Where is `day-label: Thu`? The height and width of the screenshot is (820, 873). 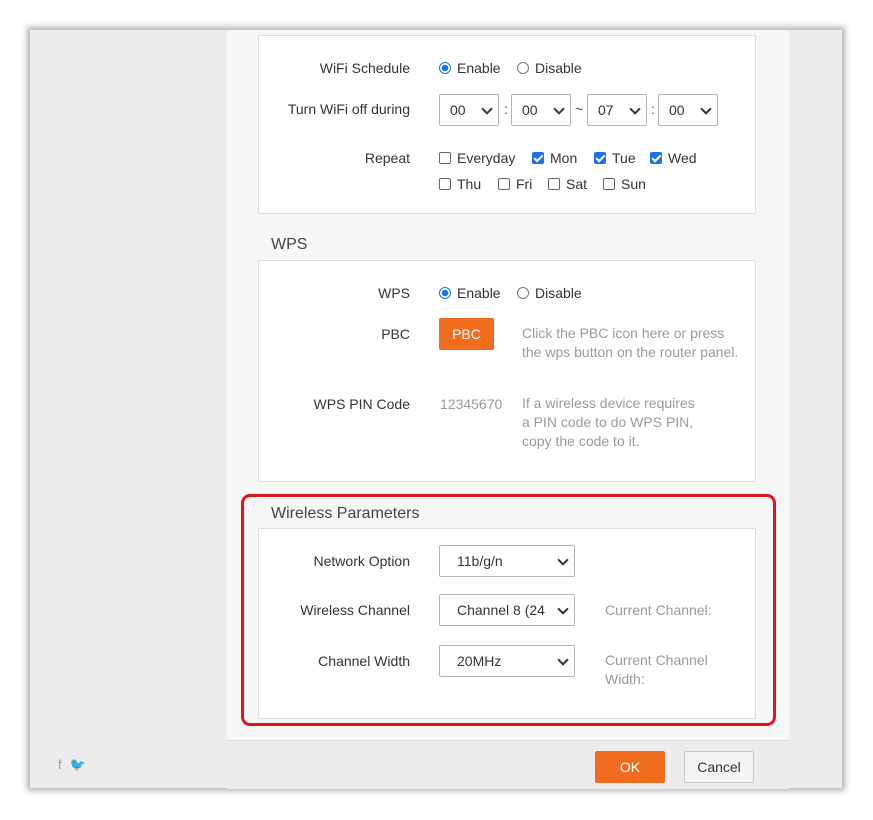
day-label: Thu is located at coordinates (469, 184).